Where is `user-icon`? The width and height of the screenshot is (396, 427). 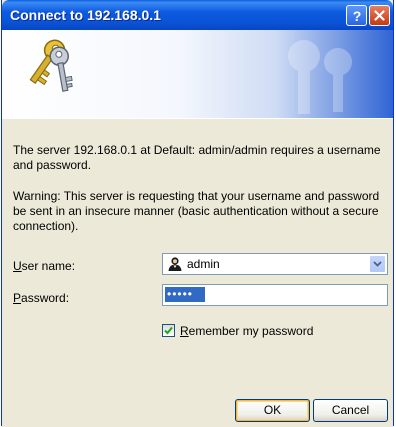 user-icon is located at coordinates (175, 264).